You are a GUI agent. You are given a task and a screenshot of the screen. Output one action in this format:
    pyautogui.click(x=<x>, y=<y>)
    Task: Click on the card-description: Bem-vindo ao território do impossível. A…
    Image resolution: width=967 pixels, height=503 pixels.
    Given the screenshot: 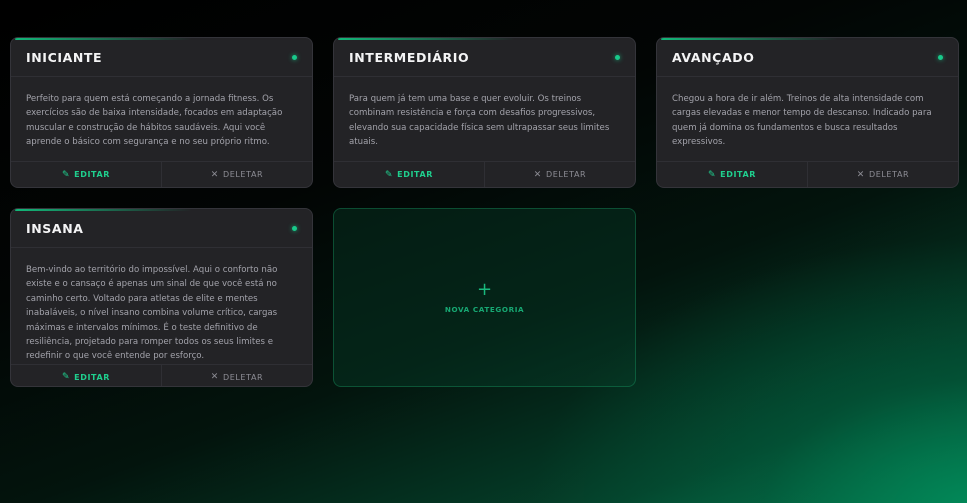 What is the action you would take?
    pyautogui.click(x=152, y=313)
    